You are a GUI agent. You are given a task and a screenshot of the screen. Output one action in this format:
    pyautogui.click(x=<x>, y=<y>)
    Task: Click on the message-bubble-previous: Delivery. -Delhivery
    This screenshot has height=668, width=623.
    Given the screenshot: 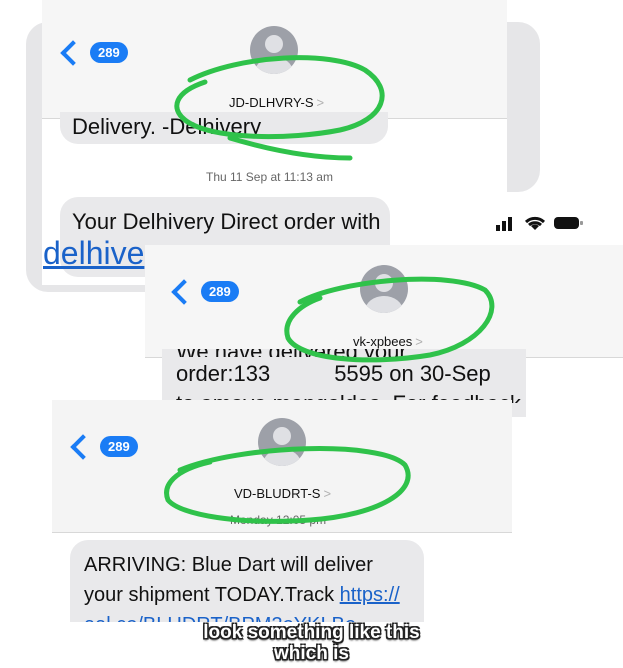 What is the action you would take?
    pyautogui.click(x=224, y=128)
    